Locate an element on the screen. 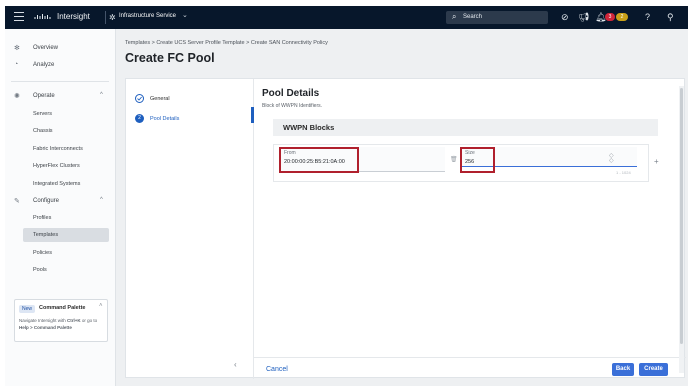  search-input: ⌕ Search is located at coordinates (497, 17).